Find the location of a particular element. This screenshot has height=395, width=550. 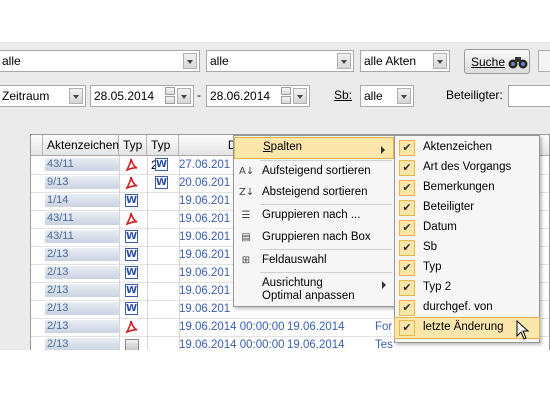

column-header-typ: Typ is located at coordinates (133, 145).